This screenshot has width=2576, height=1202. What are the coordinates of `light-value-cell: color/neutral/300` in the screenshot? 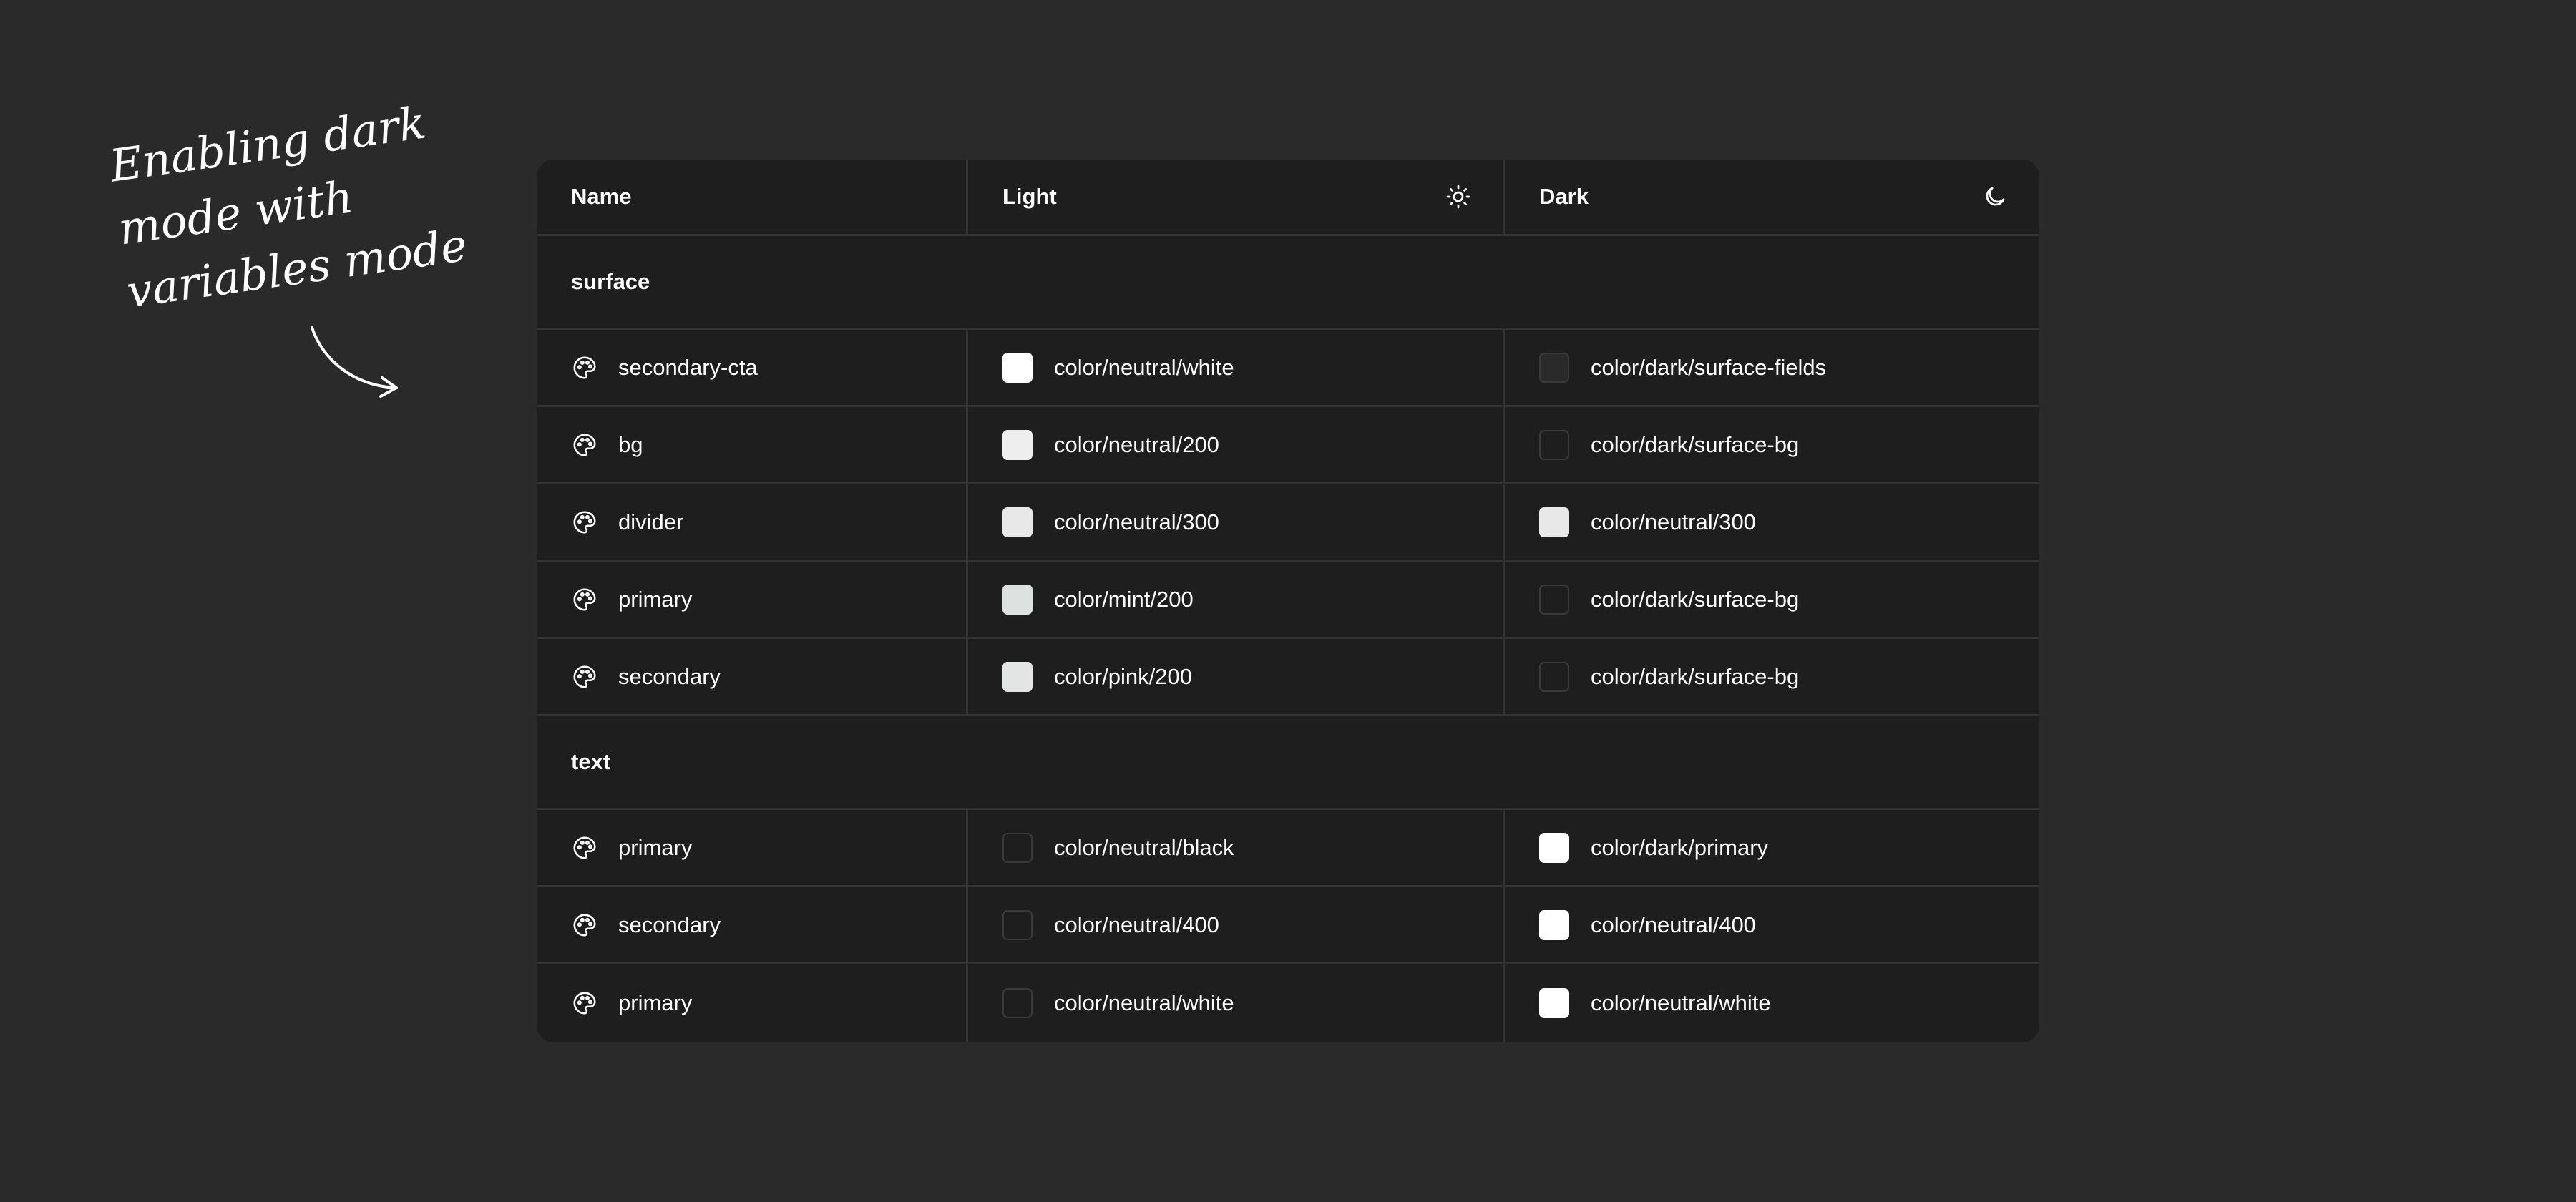 It's located at (1234, 522).